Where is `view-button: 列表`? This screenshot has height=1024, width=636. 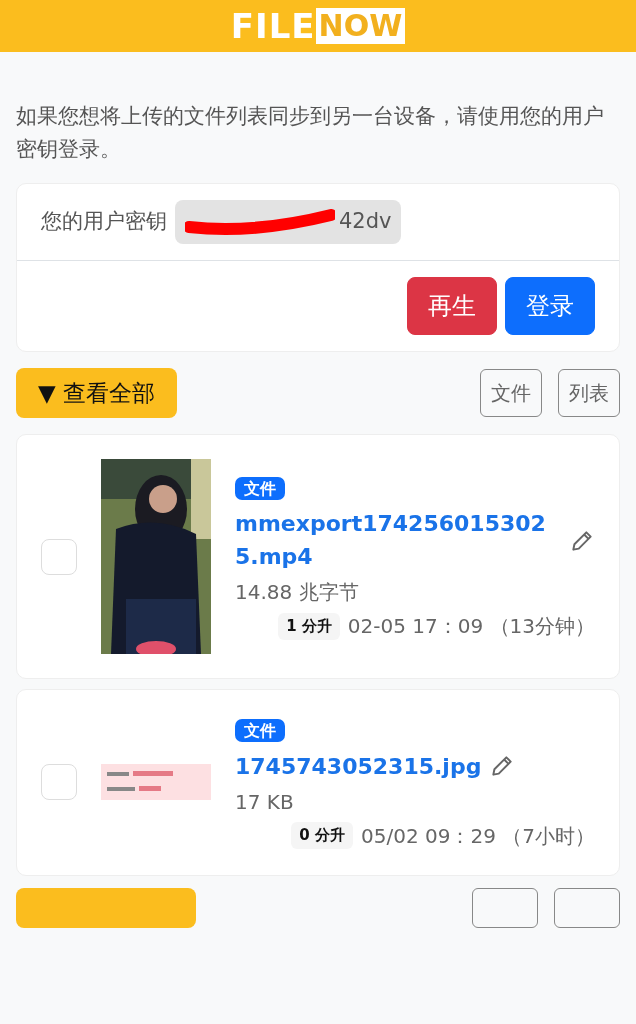 view-button: 列表 is located at coordinates (589, 392).